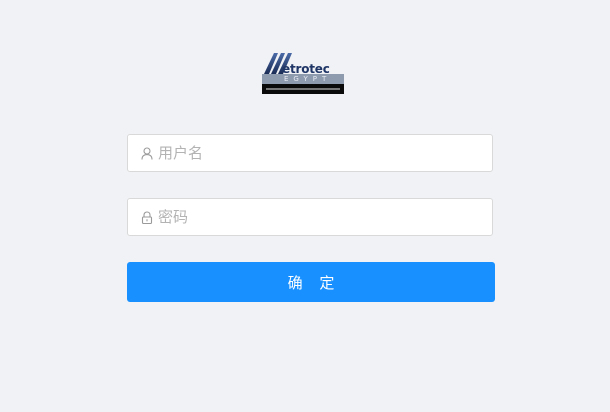  Describe the element at coordinates (308, 79) in the screenshot. I see `logo-tagline: EGYPT` at that location.